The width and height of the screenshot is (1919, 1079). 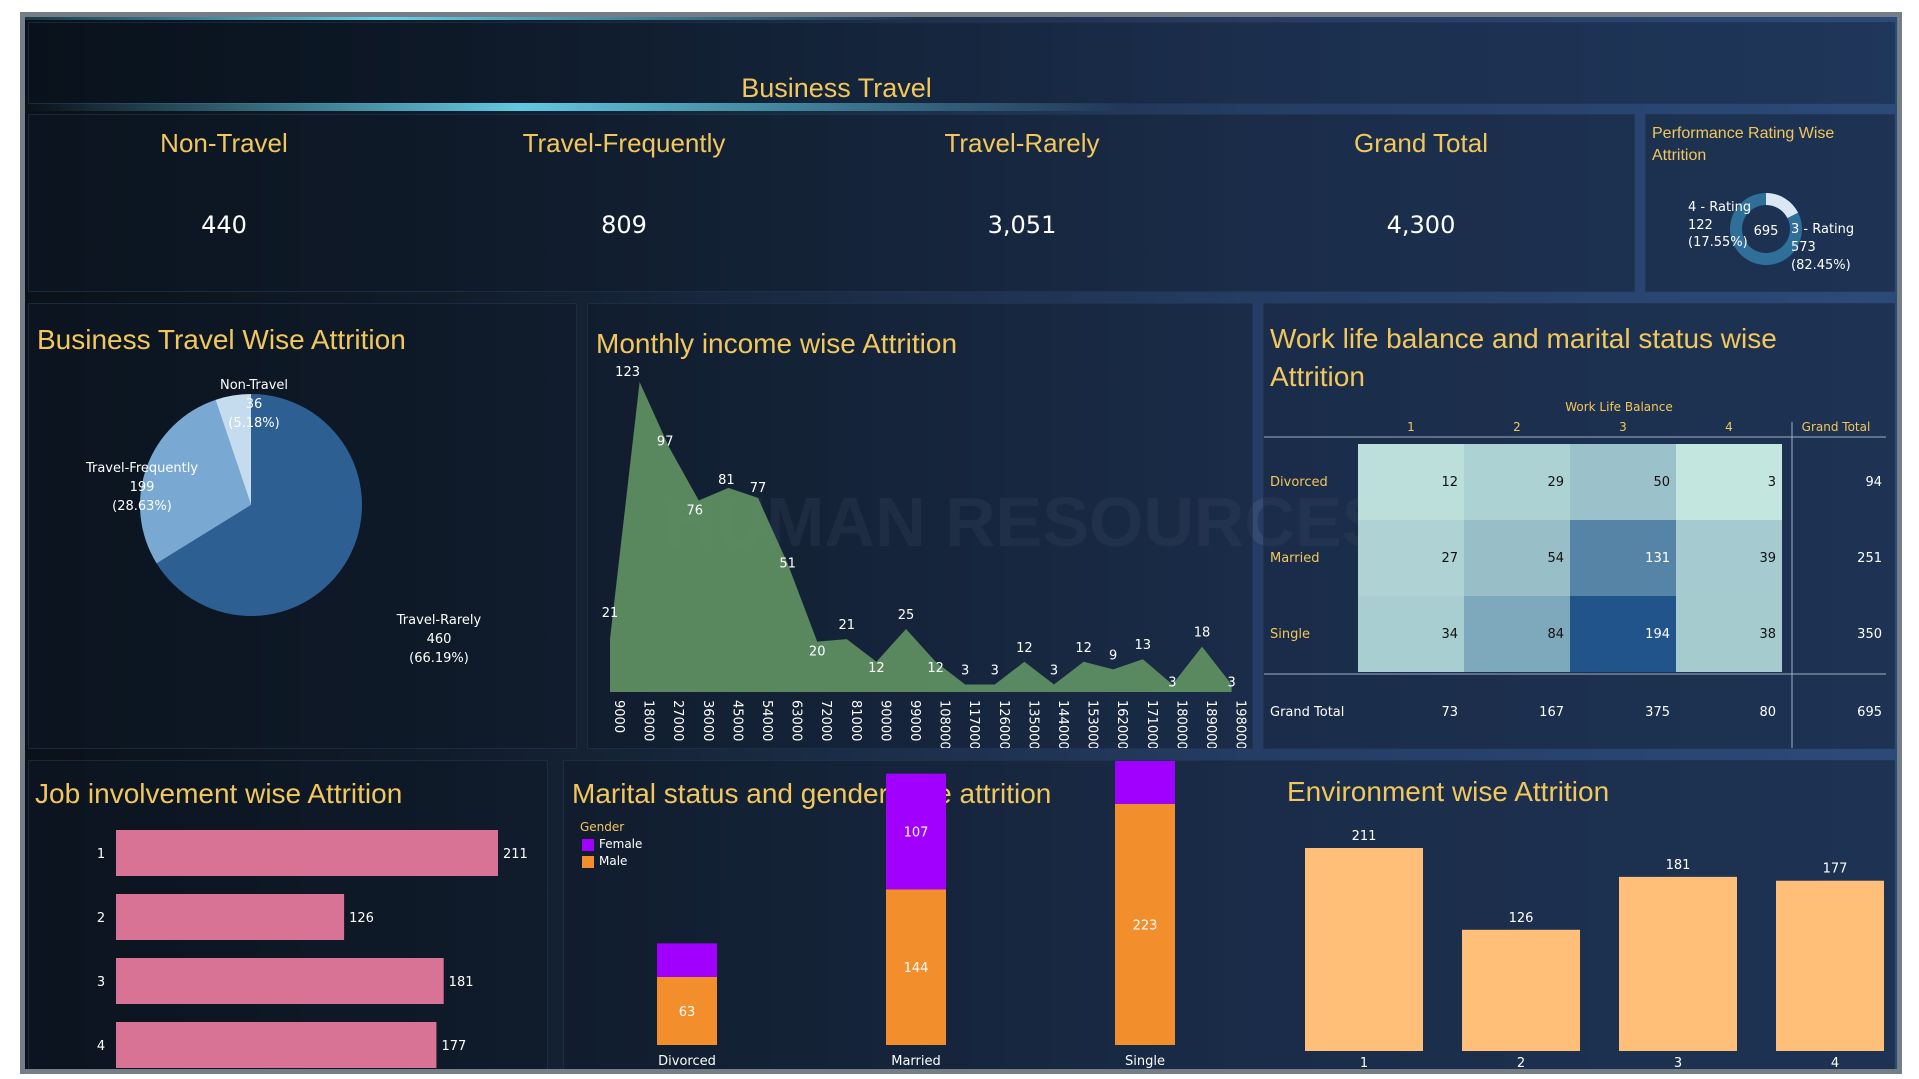 I want to click on wlb-row-total: 94, so click(x=1873, y=482).